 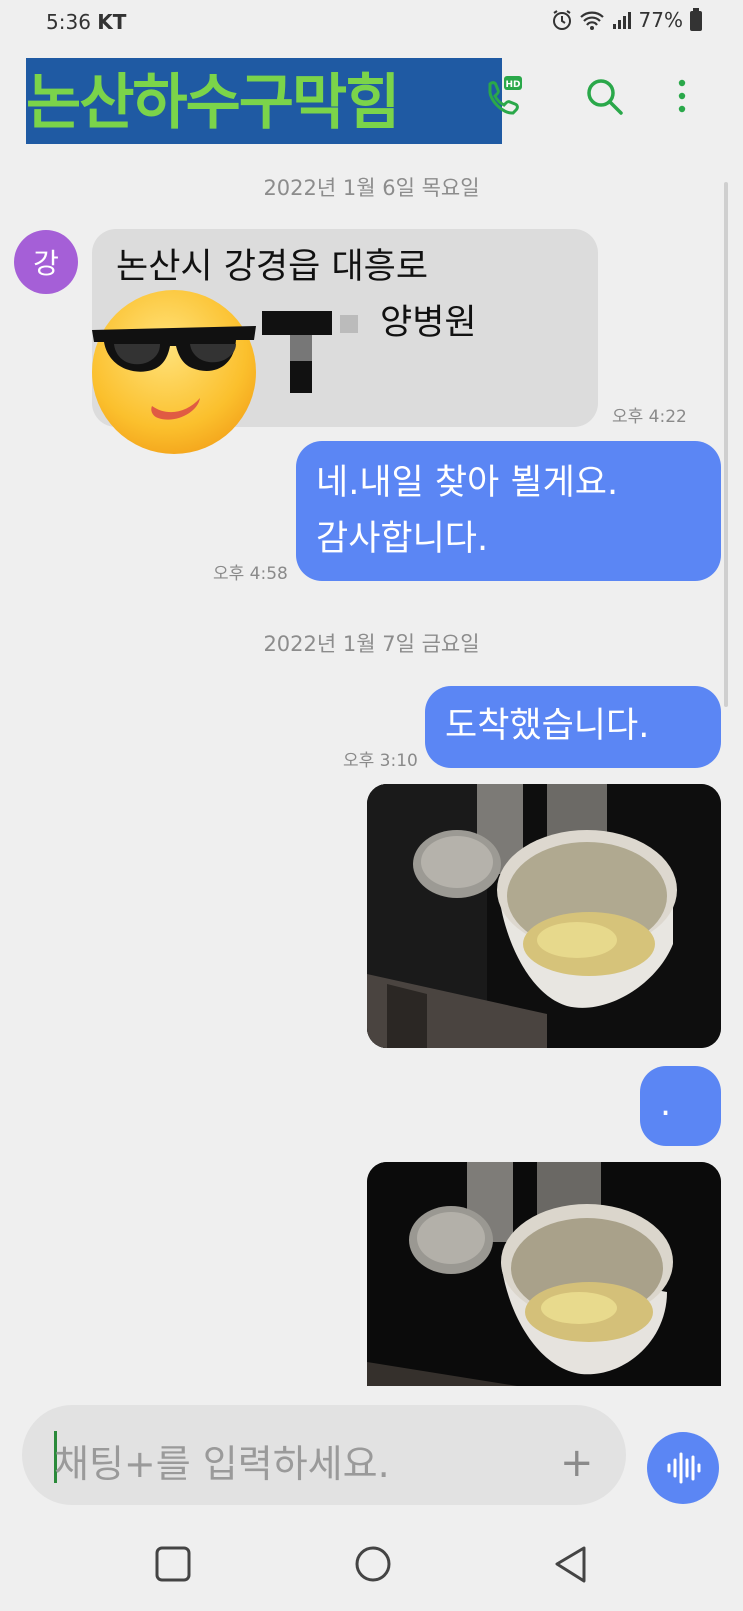 I want to click on svg-text: HD, so click(x=512, y=85).